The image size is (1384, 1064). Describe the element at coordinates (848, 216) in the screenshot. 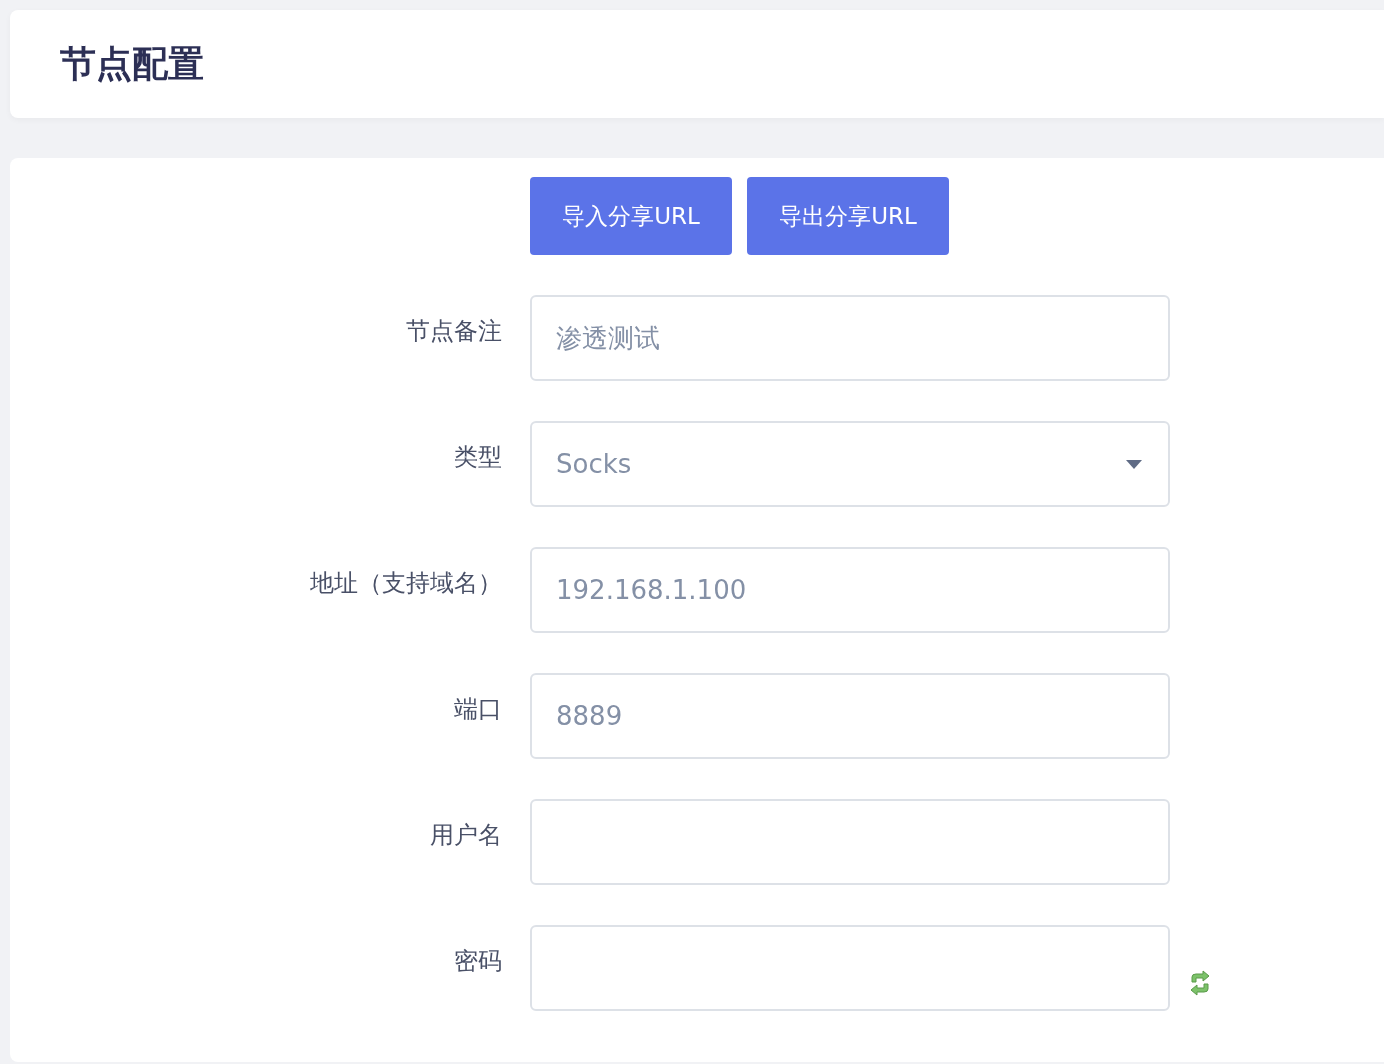

I see `share-url-button: 导出分享URL` at that location.